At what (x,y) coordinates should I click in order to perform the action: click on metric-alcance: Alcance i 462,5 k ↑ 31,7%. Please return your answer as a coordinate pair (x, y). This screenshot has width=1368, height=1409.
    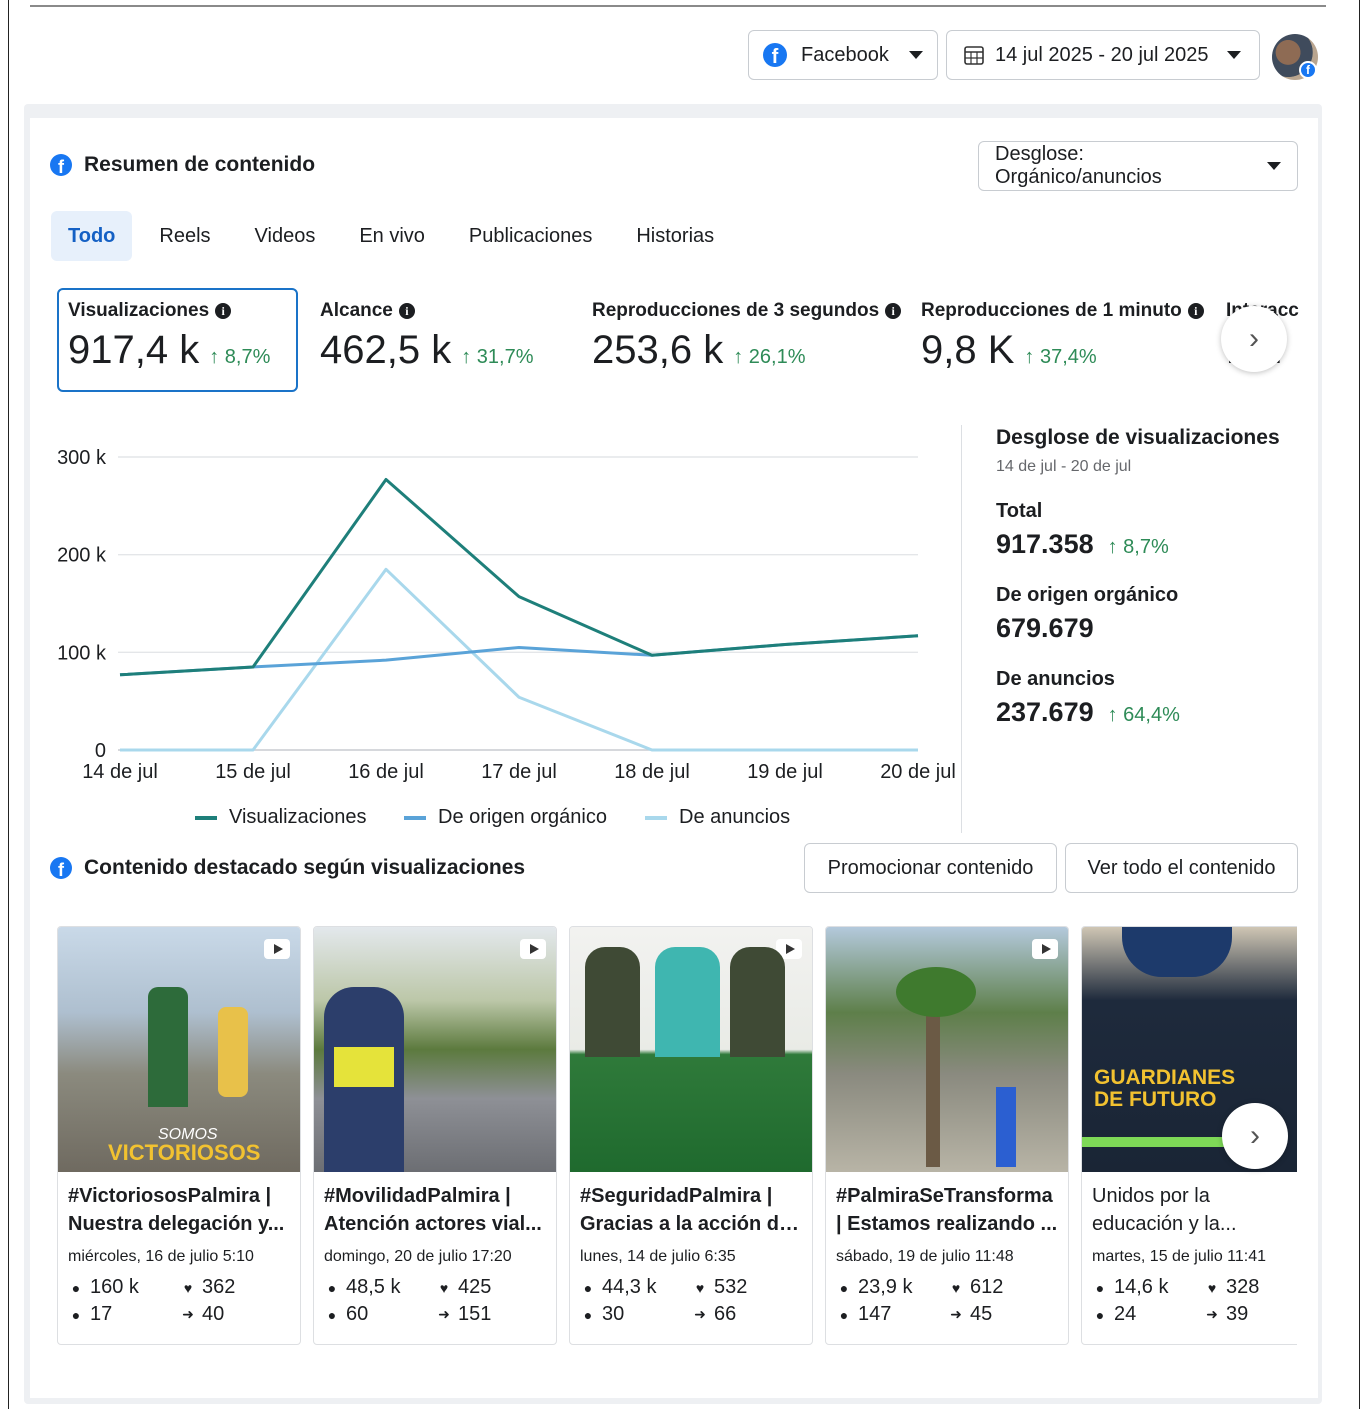
    Looking at the image, I should click on (445, 340).